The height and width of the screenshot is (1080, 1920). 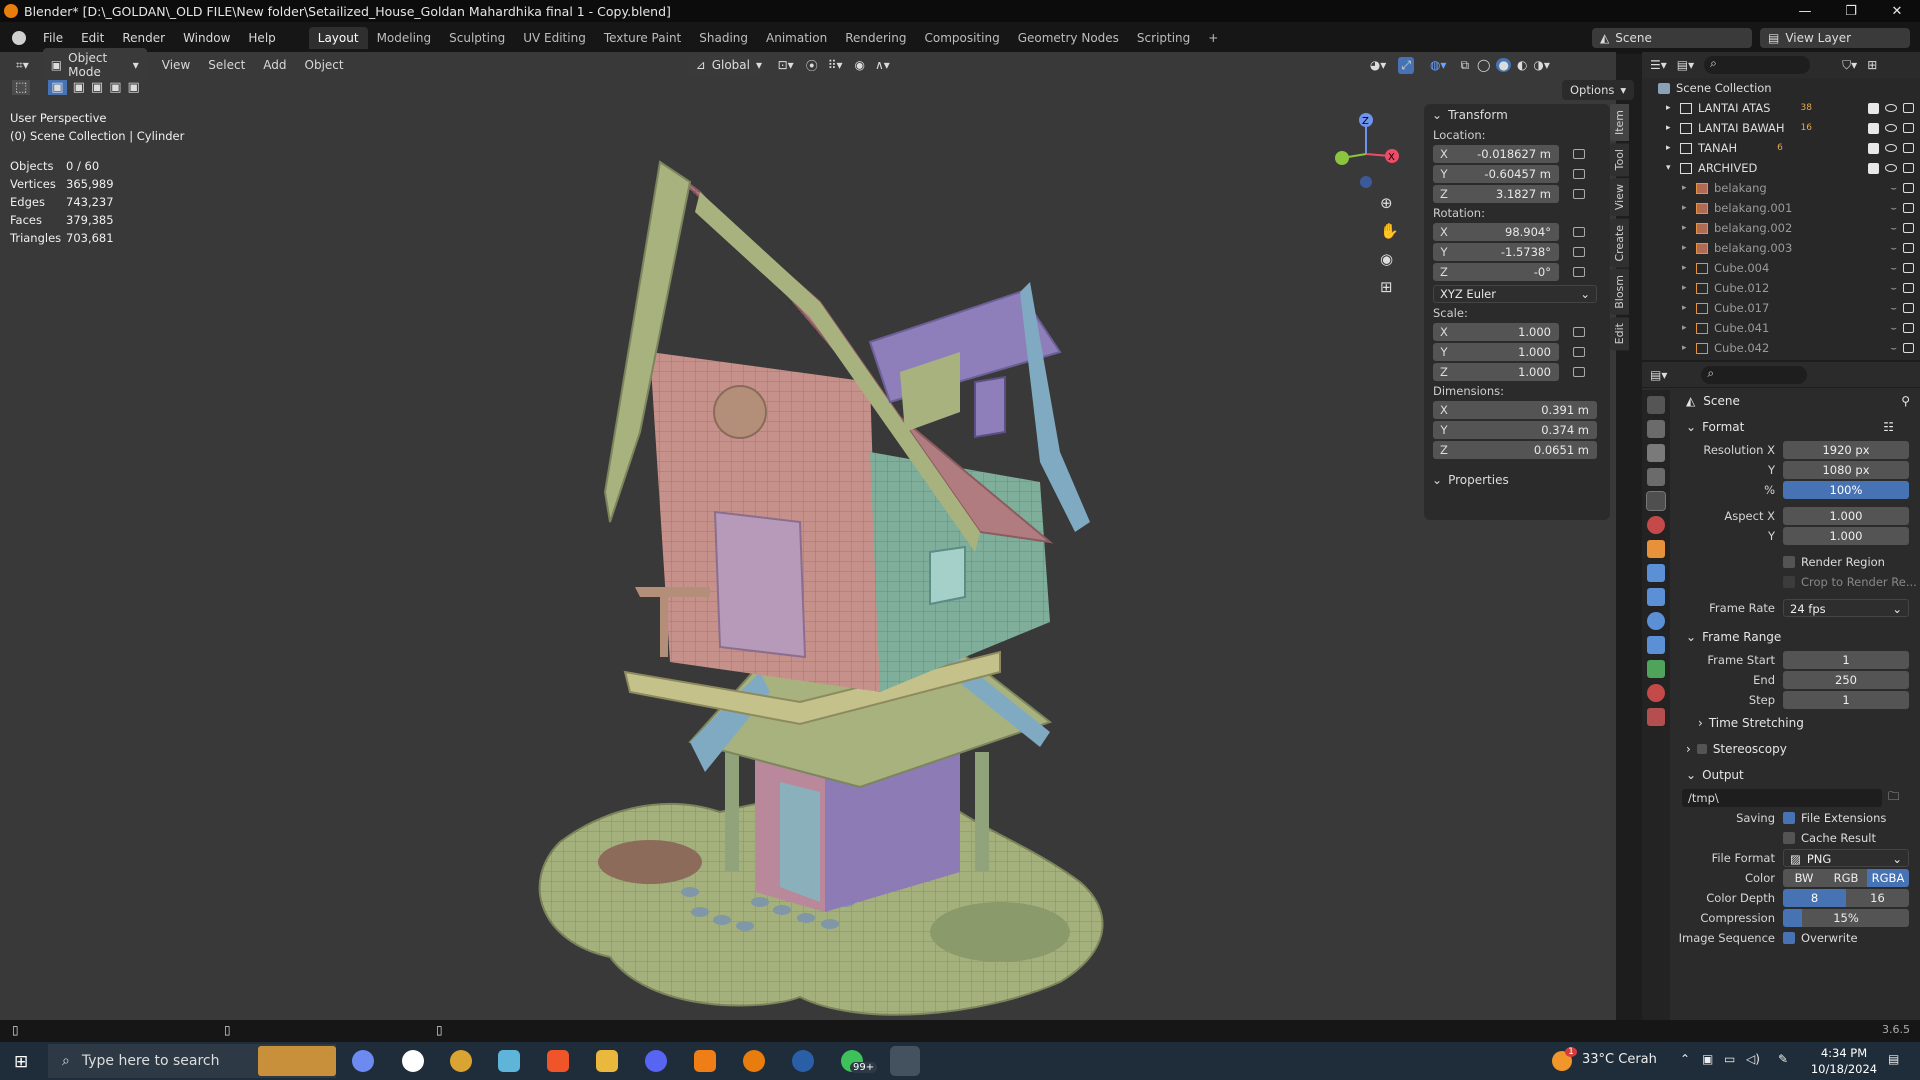 I want to click on menu-file: File, so click(x=53, y=38).